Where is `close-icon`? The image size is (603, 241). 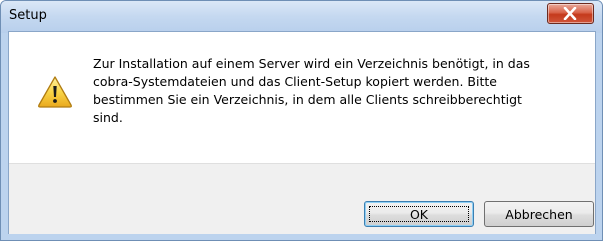
close-icon is located at coordinates (570, 13).